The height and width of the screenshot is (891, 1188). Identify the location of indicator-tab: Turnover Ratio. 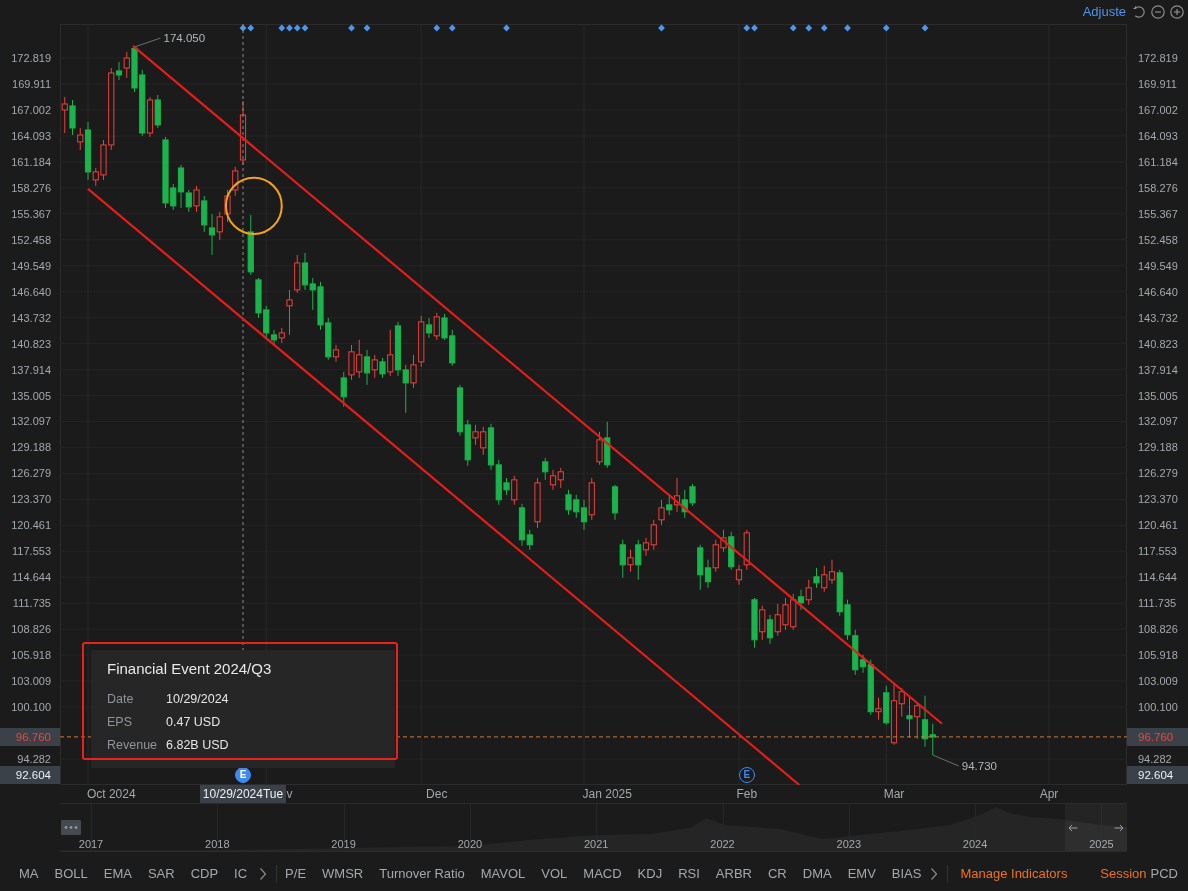
(422, 873).